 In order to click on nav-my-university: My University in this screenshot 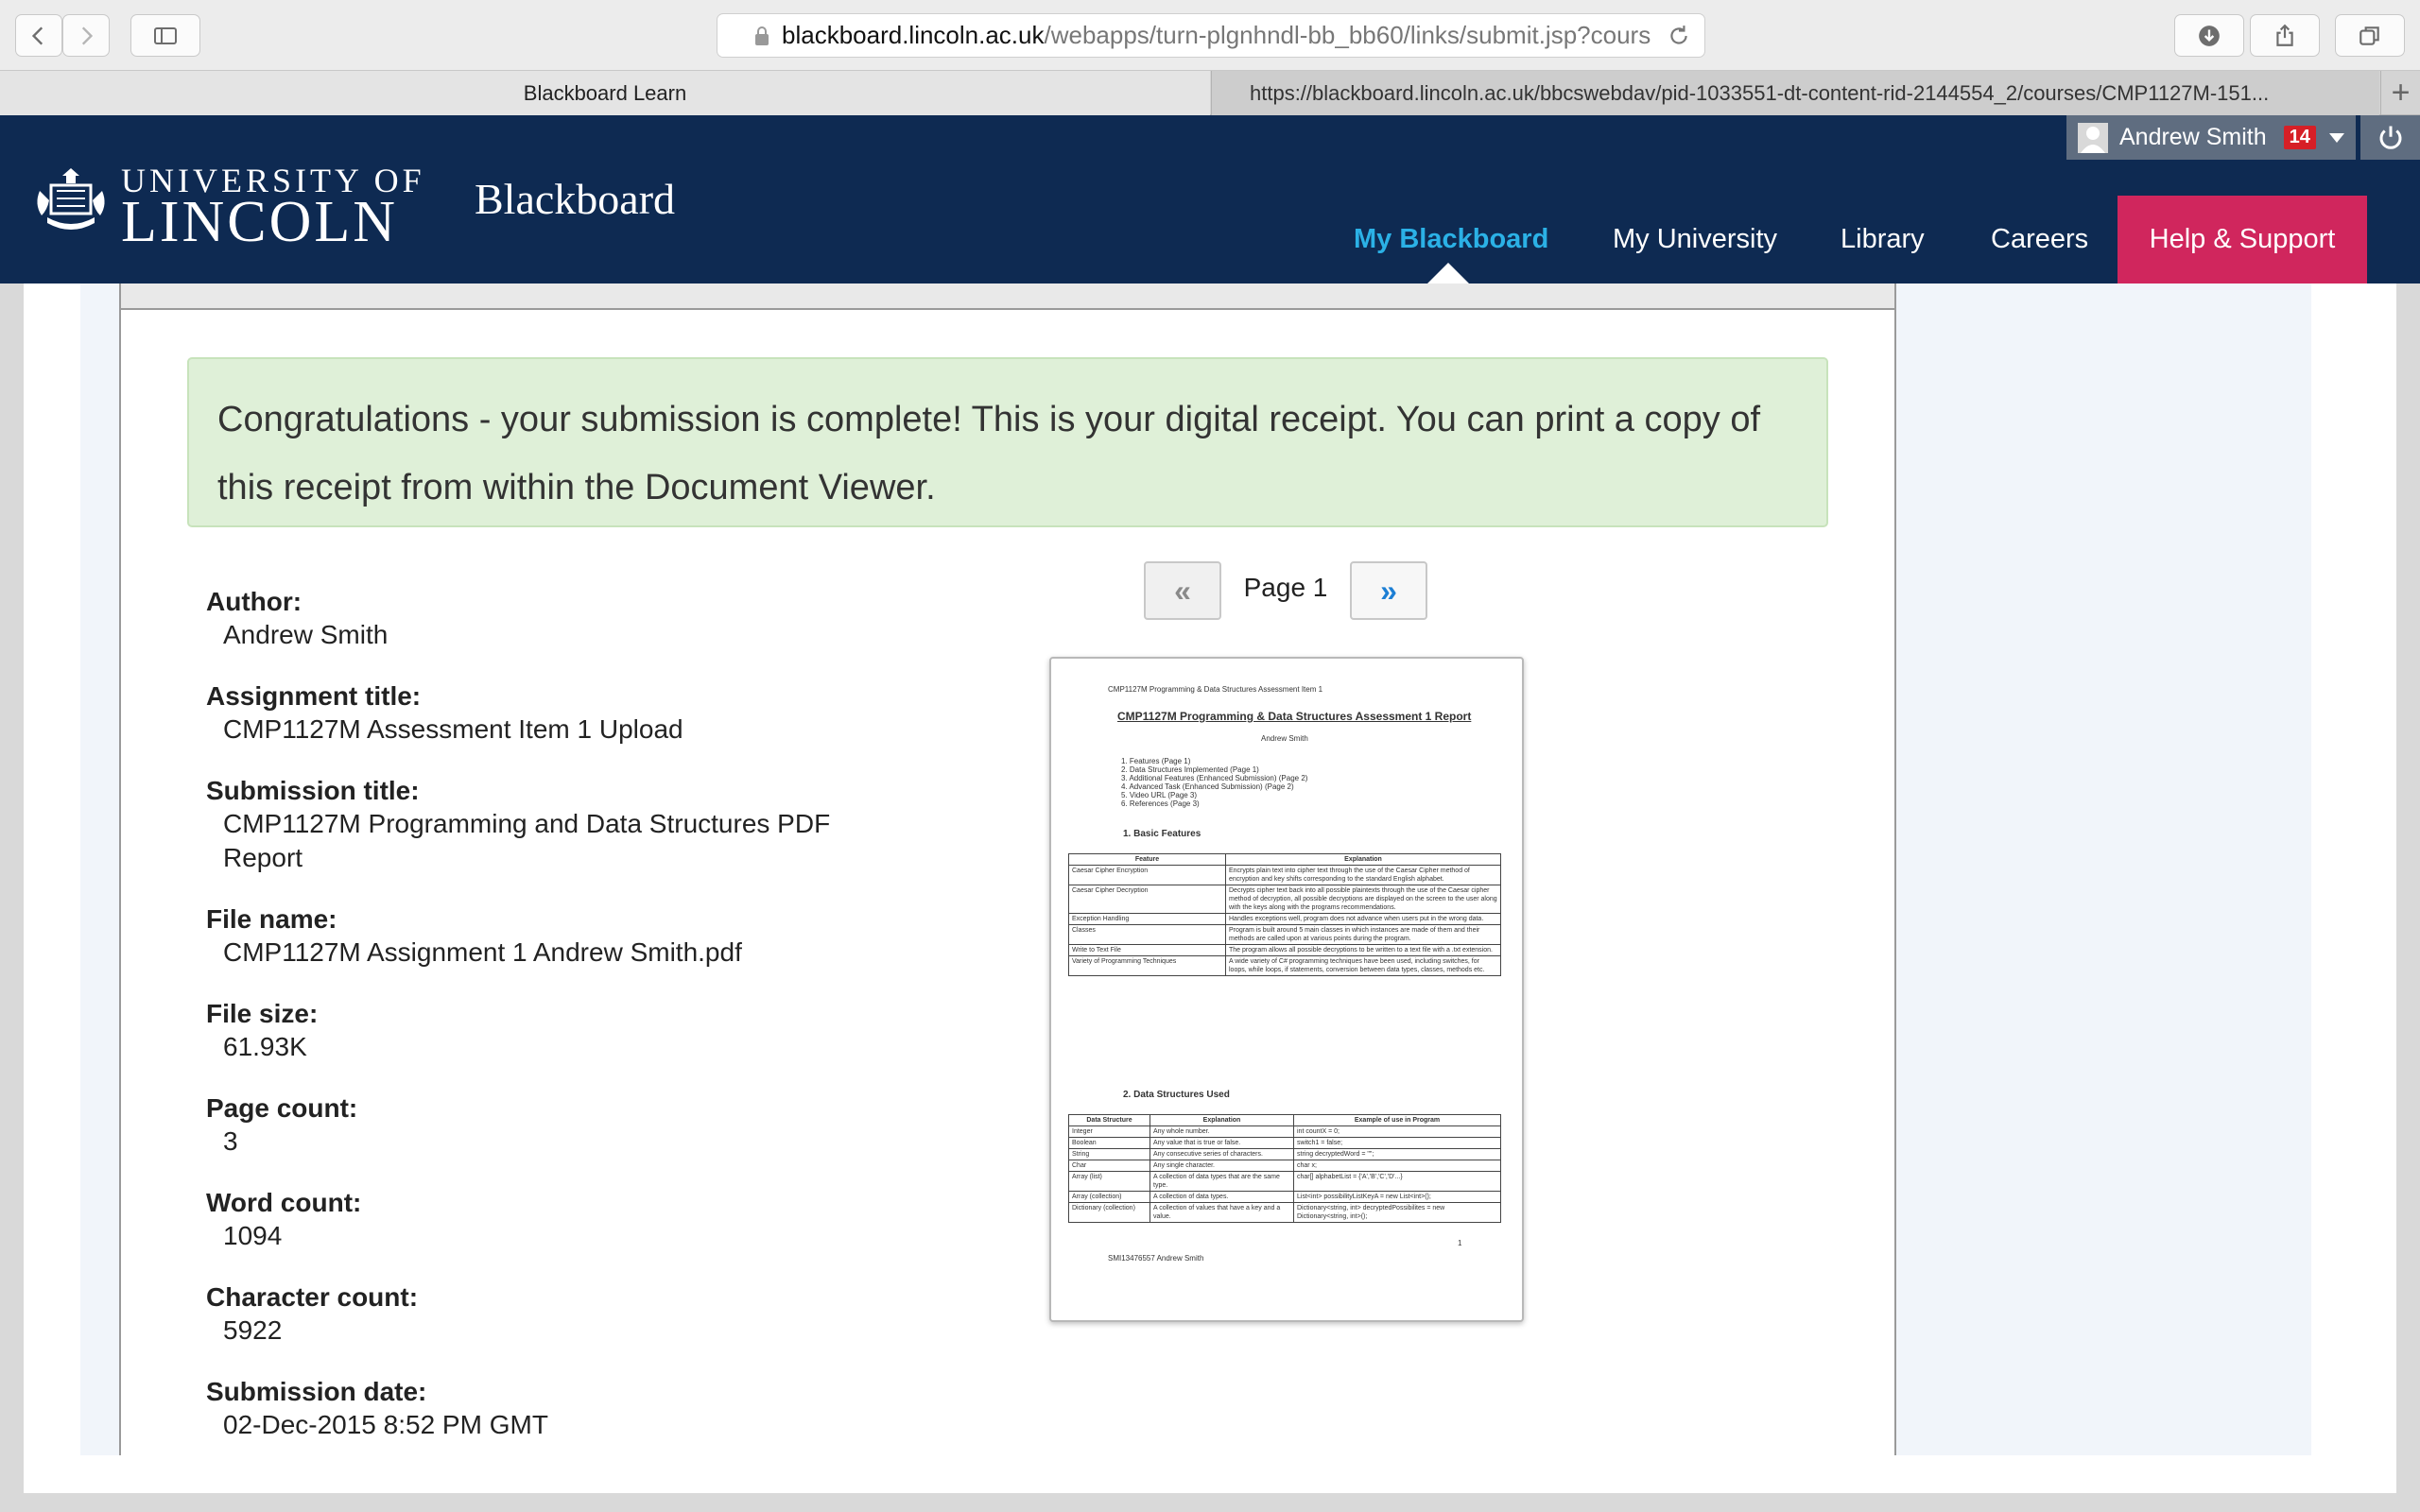, I will do `click(1695, 240)`.